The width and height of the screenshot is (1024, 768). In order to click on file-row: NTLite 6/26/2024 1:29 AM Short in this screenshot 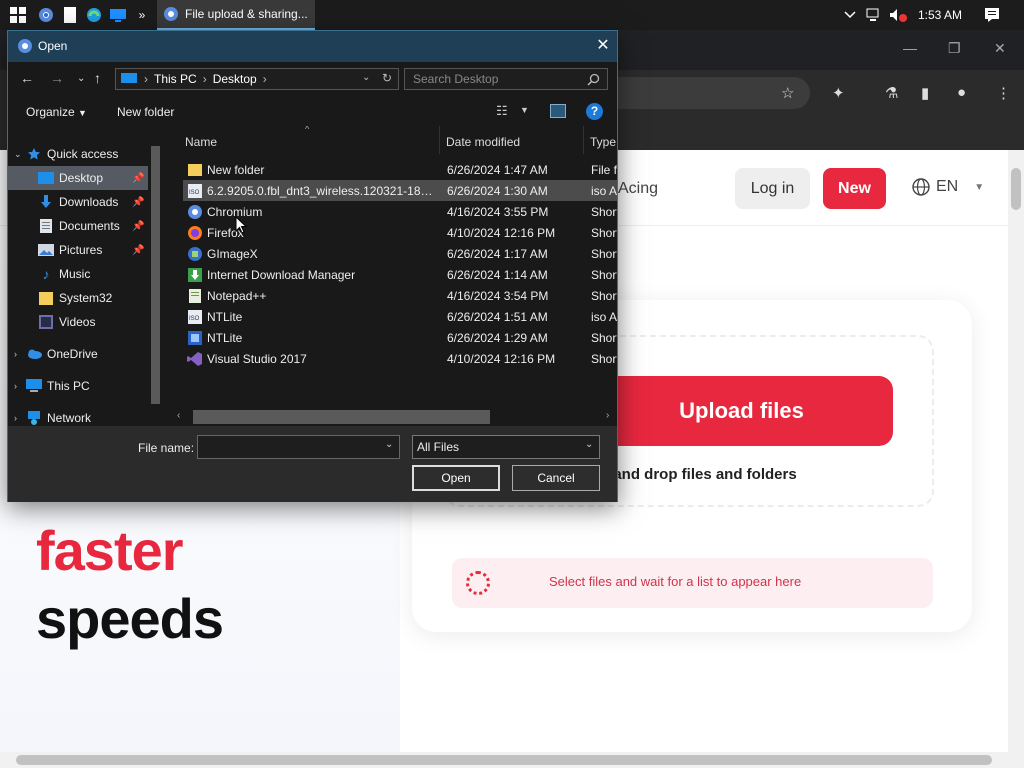, I will do `click(400, 337)`.